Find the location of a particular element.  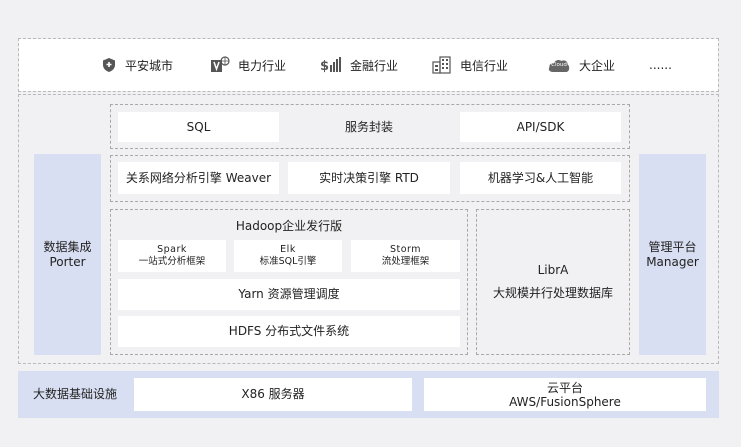

infrastructure-label: 大数据基础设施 is located at coordinates (74, 394).